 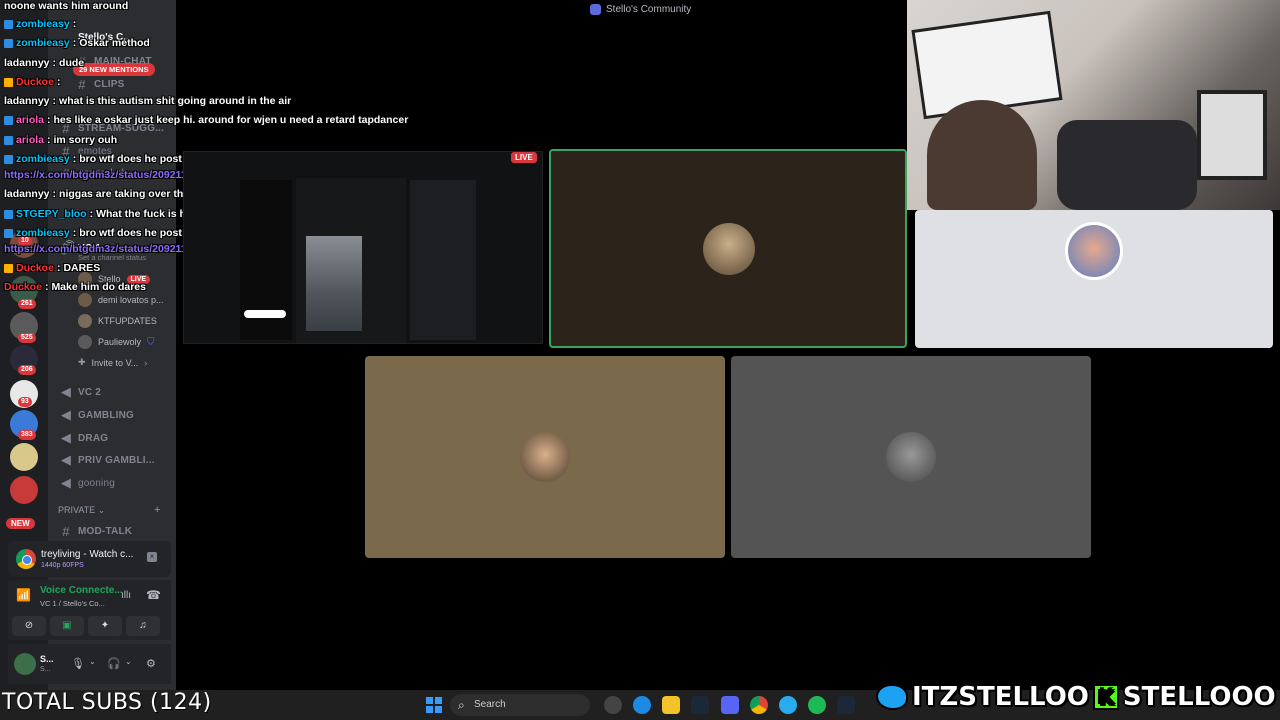 I want to click on stream-quality: 1440p 60FPS, so click(x=62, y=565).